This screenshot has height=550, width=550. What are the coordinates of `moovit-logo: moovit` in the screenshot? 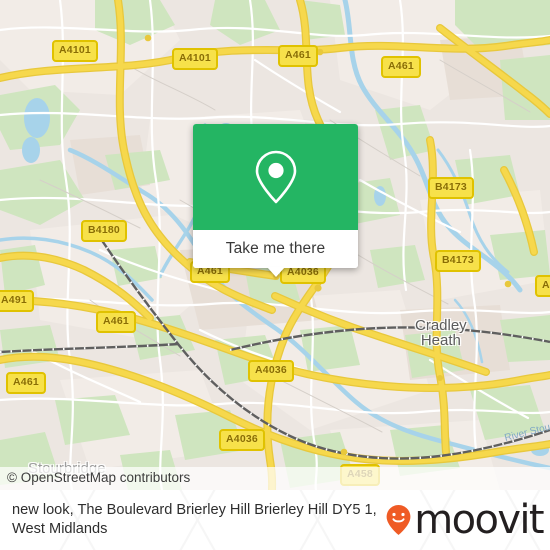 It's located at (467, 520).